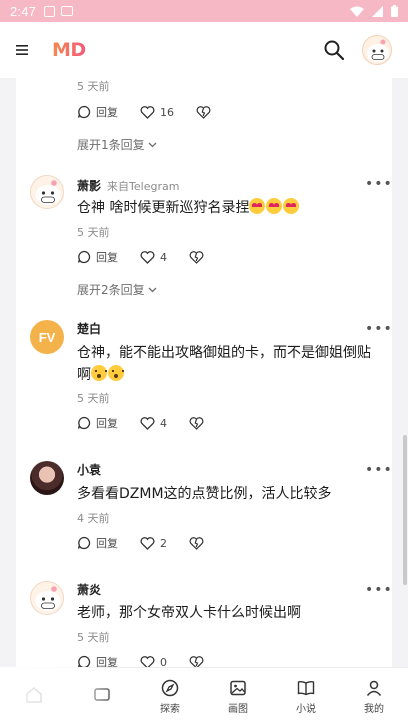 The height and width of the screenshot is (725, 408). I want to click on like-count: 4, so click(163, 257).